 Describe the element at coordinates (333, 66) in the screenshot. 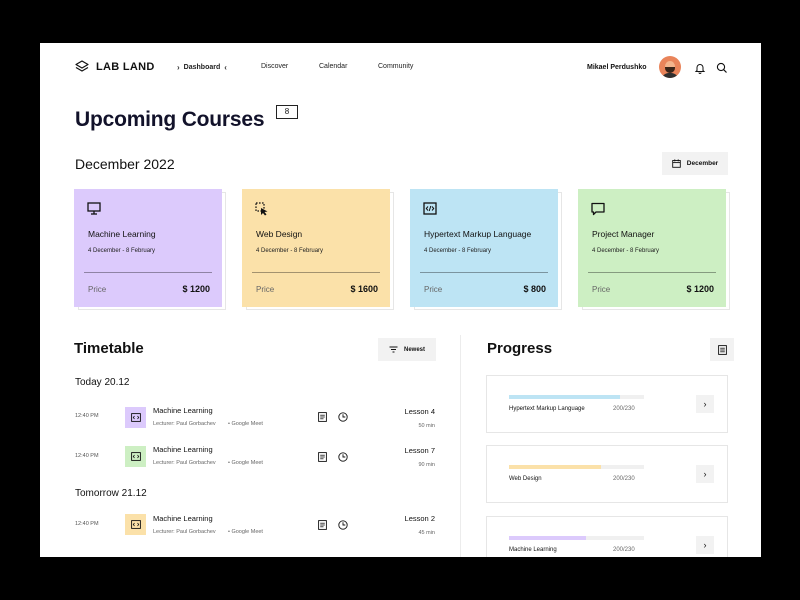

I see `nav-calendar: Calendar` at that location.